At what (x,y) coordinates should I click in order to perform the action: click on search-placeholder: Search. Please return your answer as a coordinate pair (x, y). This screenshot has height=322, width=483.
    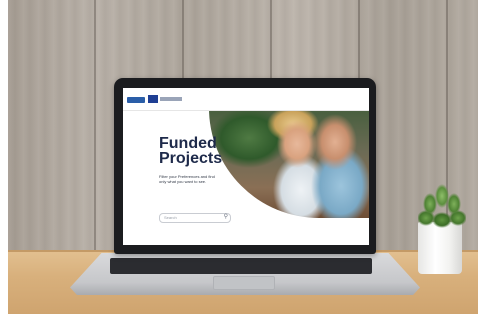
    Looking at the image, I should click on (170, 217).